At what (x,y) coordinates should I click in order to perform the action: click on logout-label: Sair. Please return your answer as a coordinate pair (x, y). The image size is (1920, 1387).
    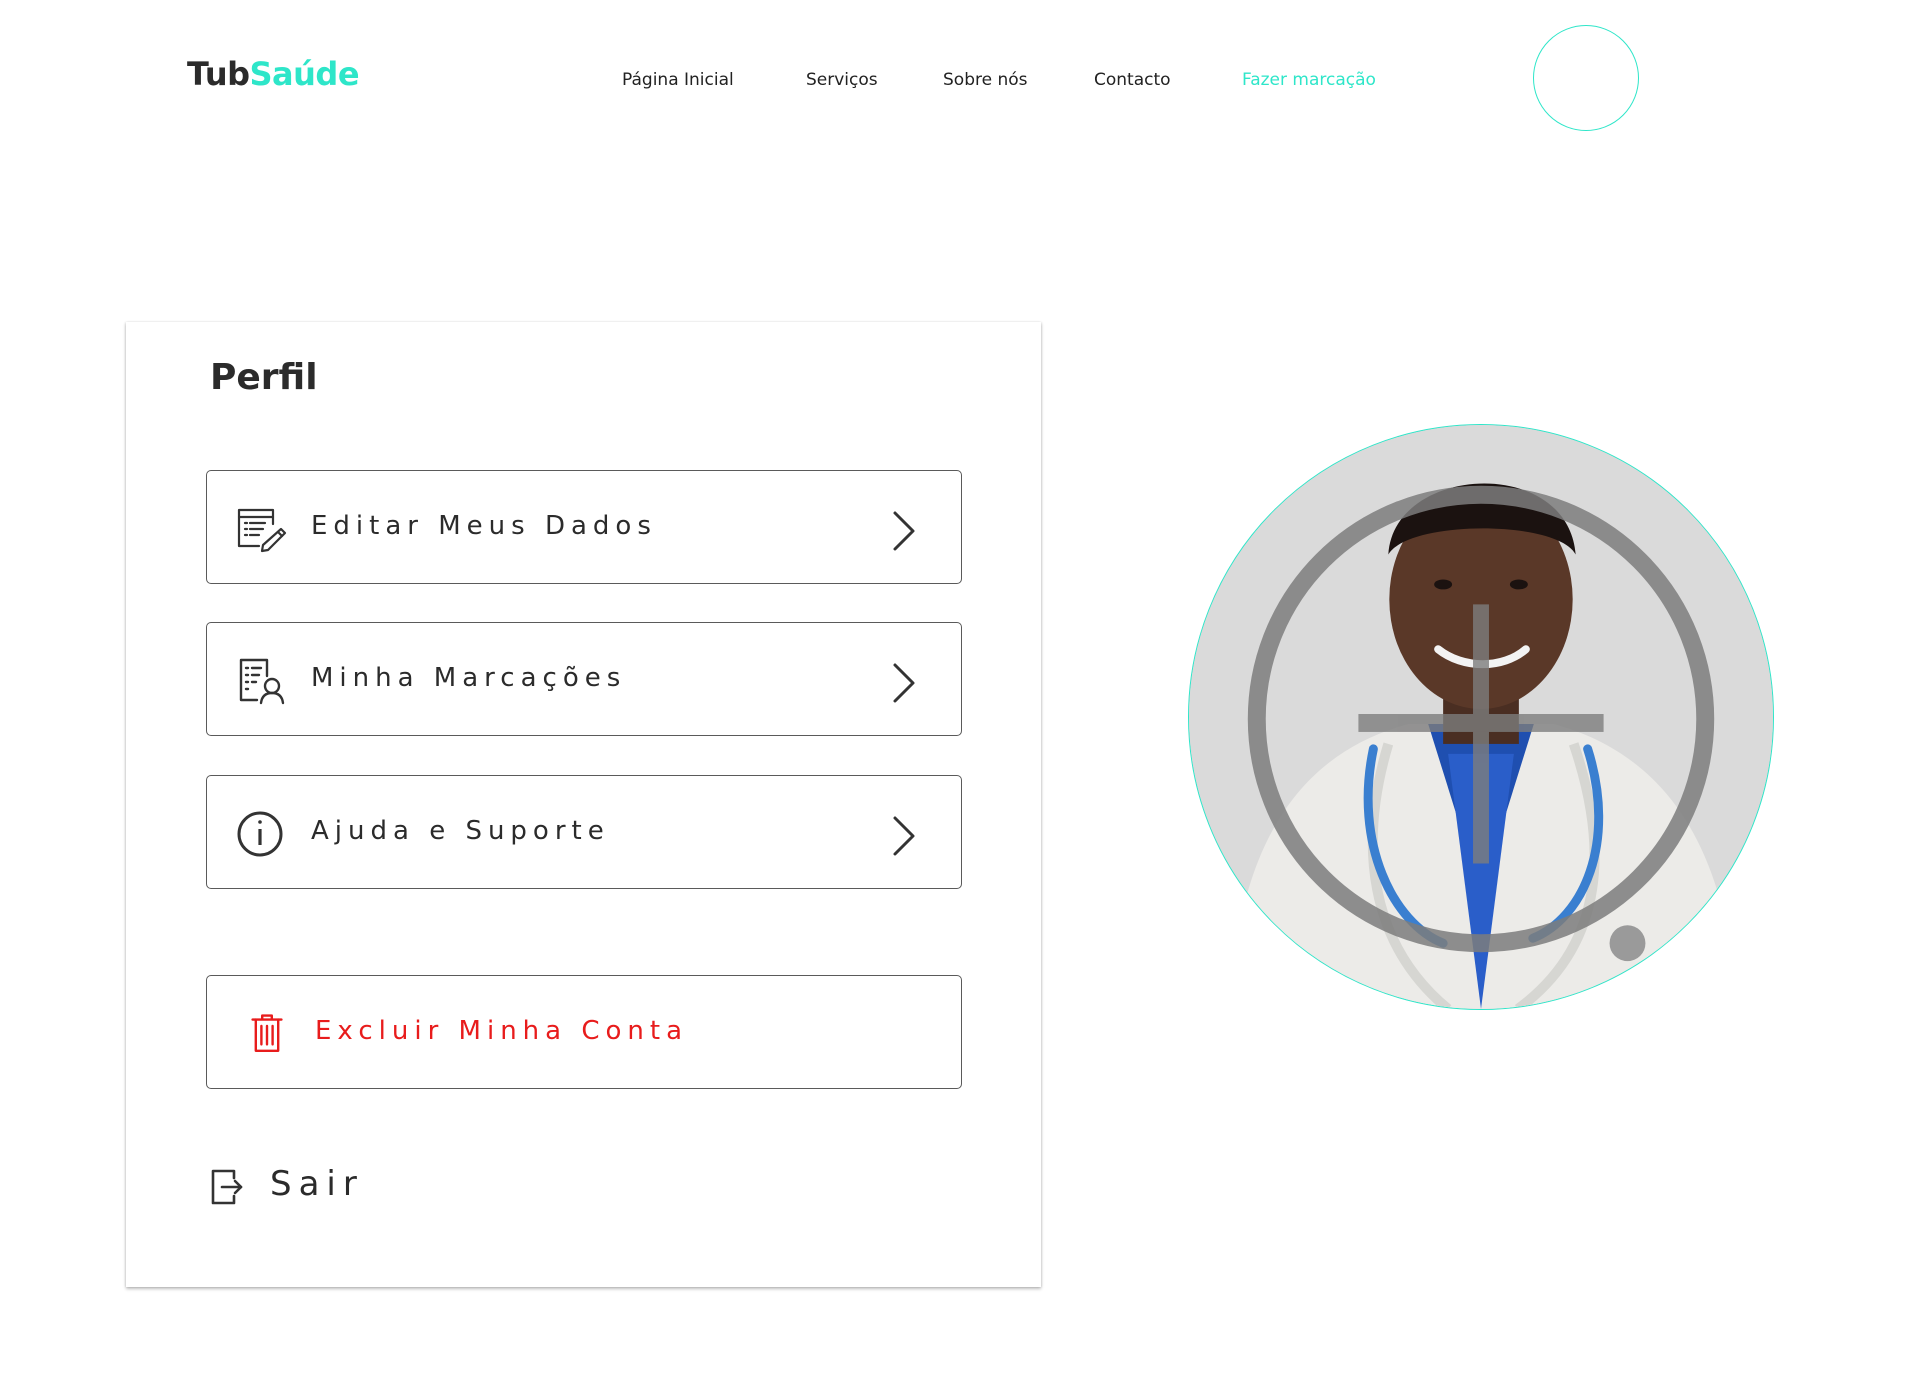
    Looking at the image, I should click on (317, 1184).